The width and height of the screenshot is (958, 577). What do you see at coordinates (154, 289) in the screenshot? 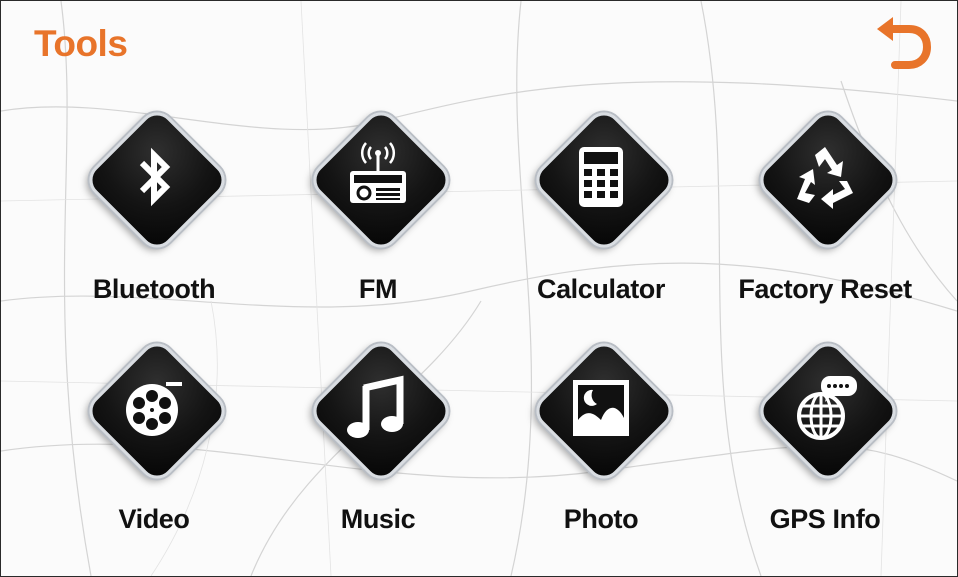
I see `tool-label: Bluetooth` at bounding box center [154, 289].